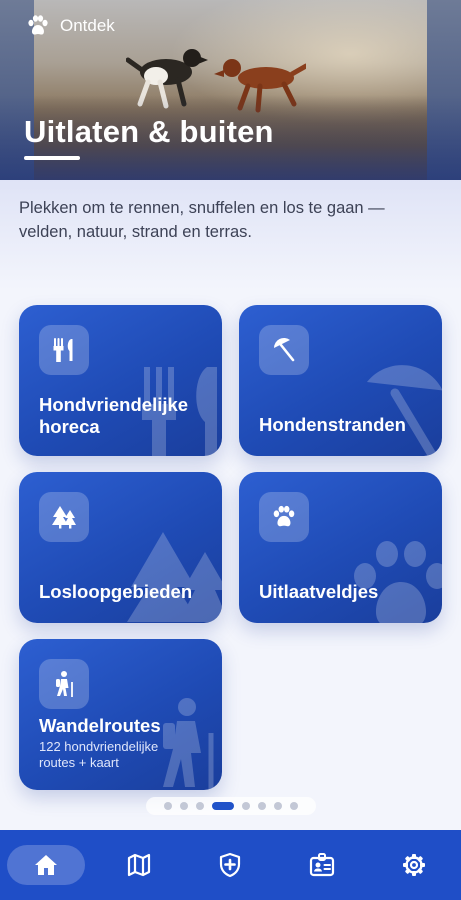  I want to click on gear-icon, so click(414, 865).